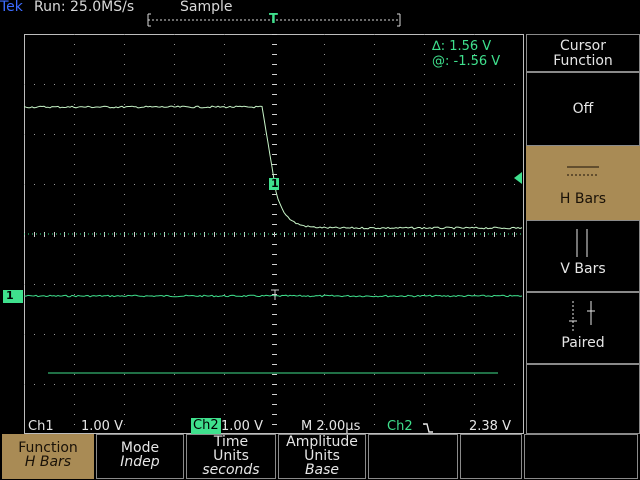  Describe the element at coordinates (428, 428) in the screenshot. I see `falling-edge-icon` at that location.